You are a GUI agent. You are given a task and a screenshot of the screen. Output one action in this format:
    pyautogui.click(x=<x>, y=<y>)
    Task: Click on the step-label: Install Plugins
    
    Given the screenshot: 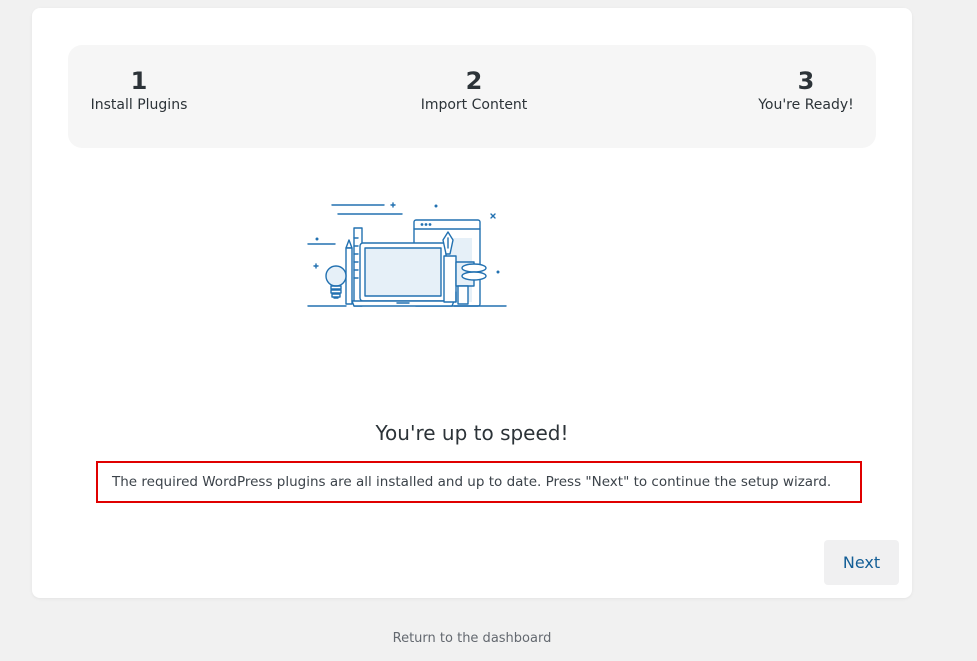 What is the action you would take?
    pyautogui.click(x=139, y=105)
    